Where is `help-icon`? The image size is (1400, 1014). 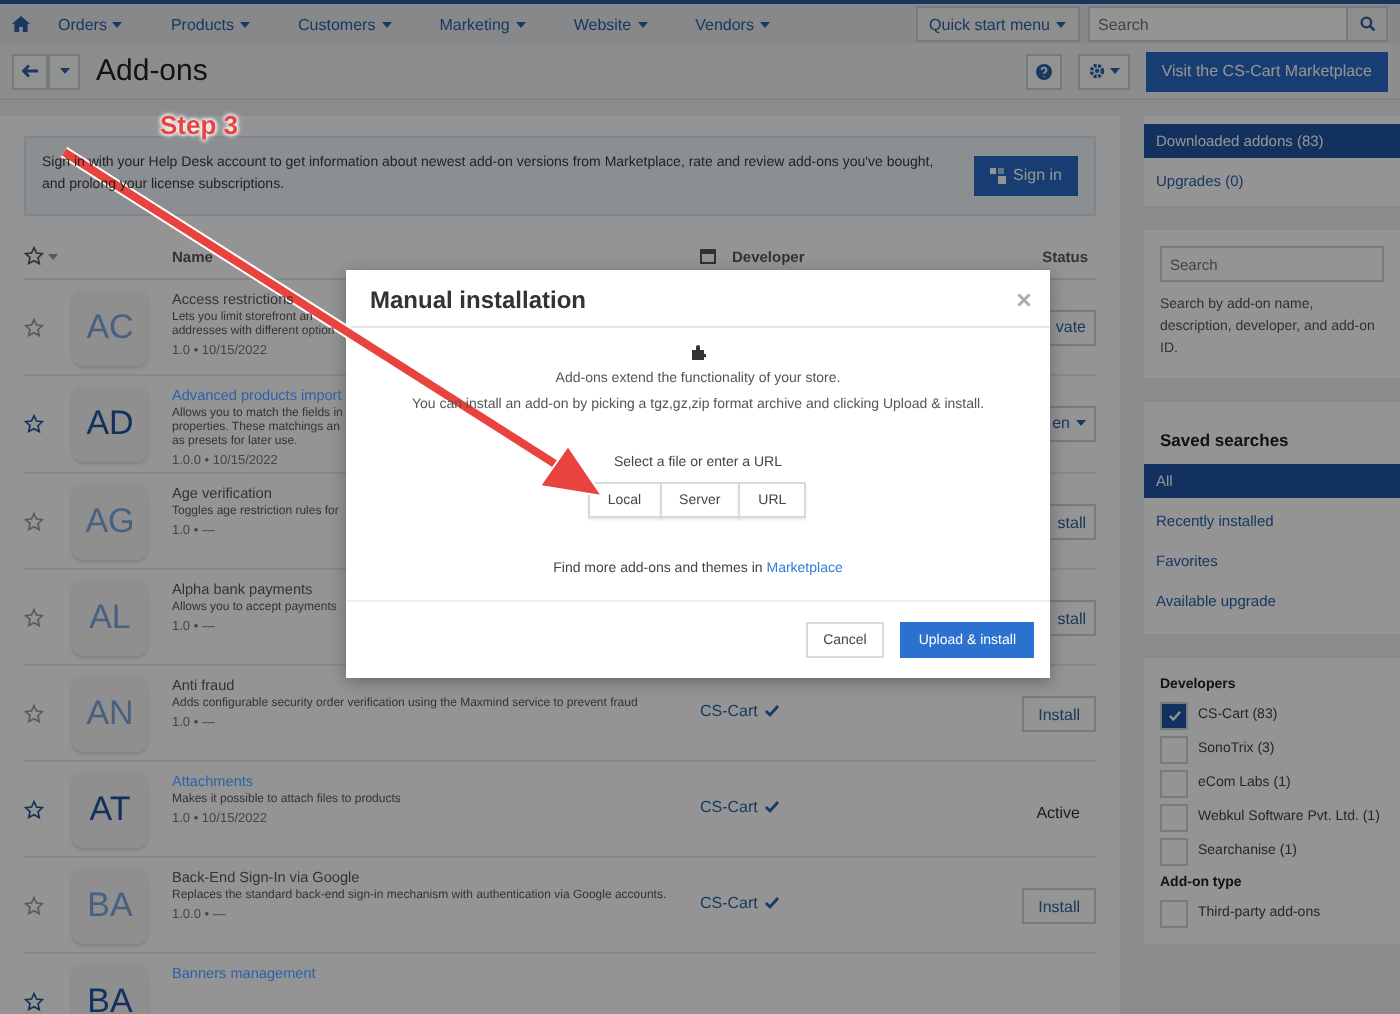 help-icon is located at coordinates (1043, 71).